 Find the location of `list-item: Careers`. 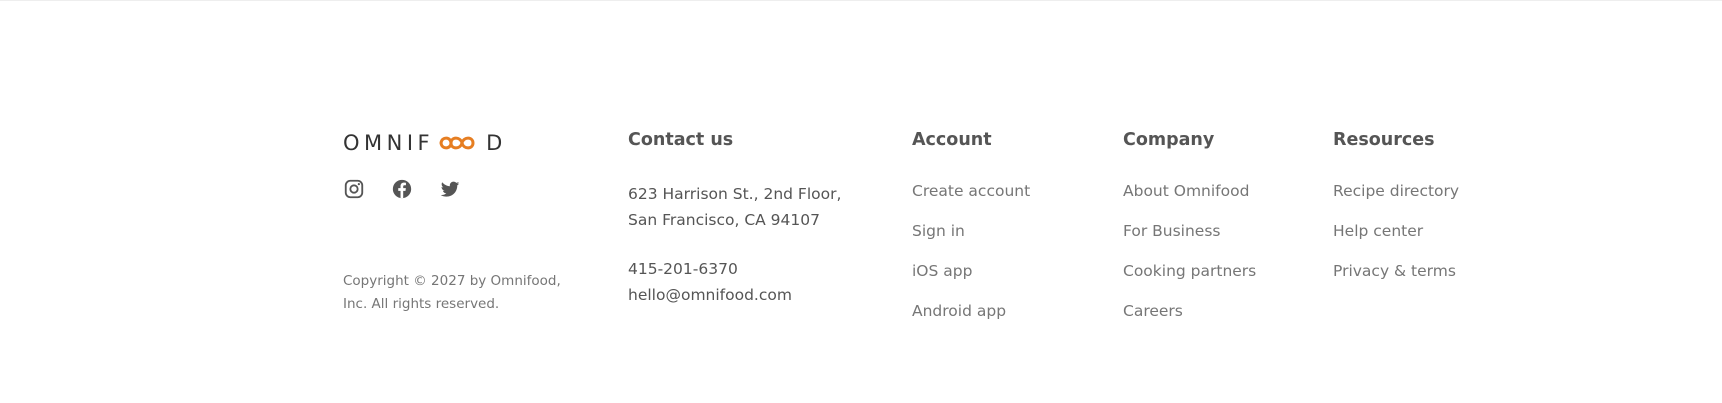

list-item: Careers is located at coordinates (1223, 321).